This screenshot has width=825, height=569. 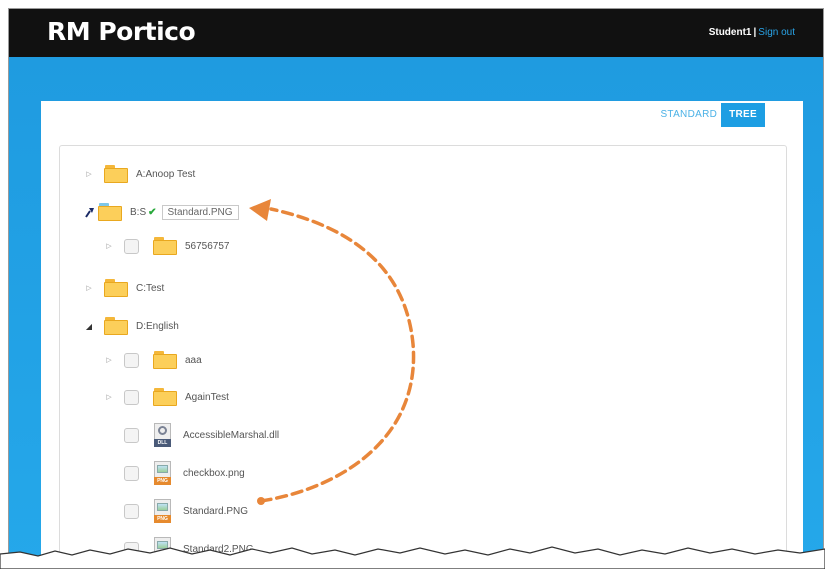 I want to click on torn-edge, so click(x=412, y=557).